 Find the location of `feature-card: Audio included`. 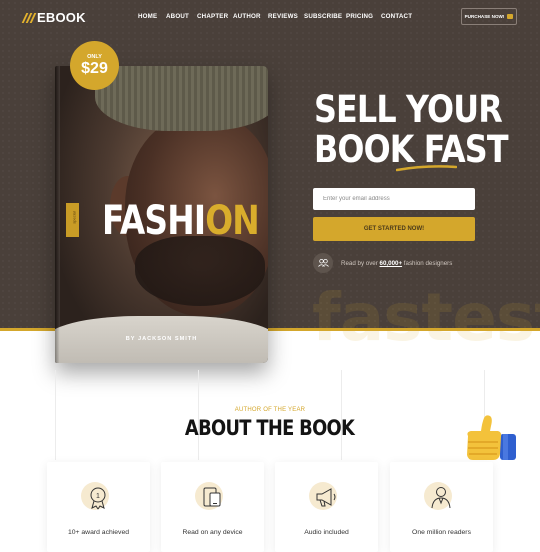

feature-card: Audio included is located at coordinates (326, 507).